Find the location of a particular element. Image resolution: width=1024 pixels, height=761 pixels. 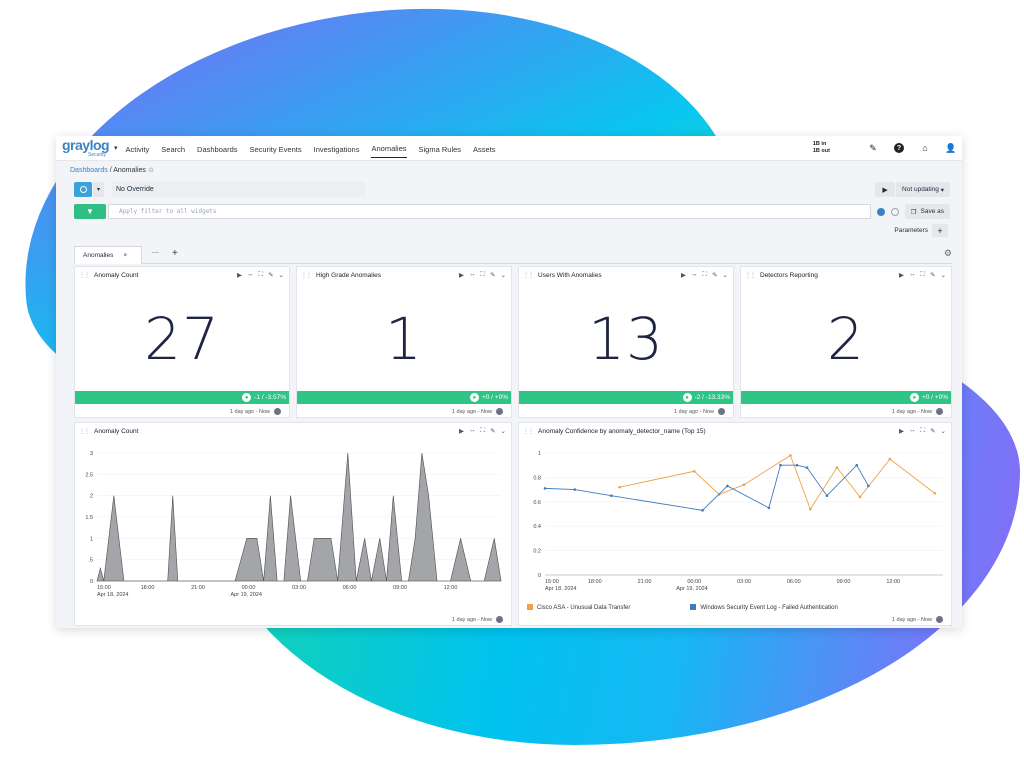

logo-caret-icon: ▾ is located at coordinates (116, 148).